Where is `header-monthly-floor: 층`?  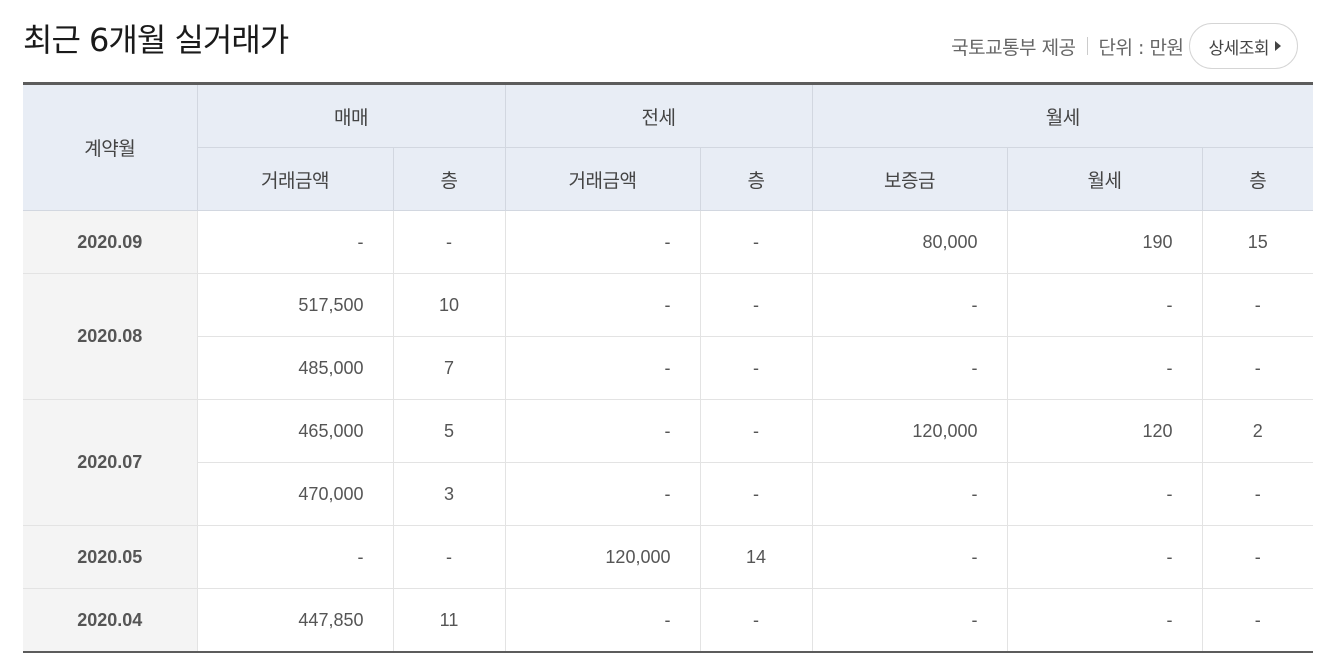 header-monthly-floor: 층 is located at coordinates (1258, 179).